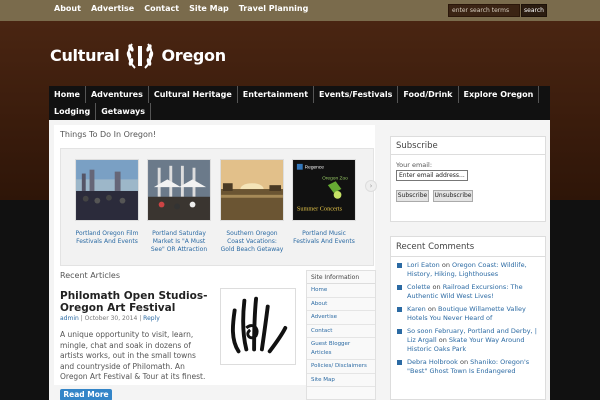 The width and height of the screenshot is (600, 400). What do you see at coordinates (117, 94) in the screenshot?
I see `nav-adventures: Adventures` at bounding box center [117, 94].